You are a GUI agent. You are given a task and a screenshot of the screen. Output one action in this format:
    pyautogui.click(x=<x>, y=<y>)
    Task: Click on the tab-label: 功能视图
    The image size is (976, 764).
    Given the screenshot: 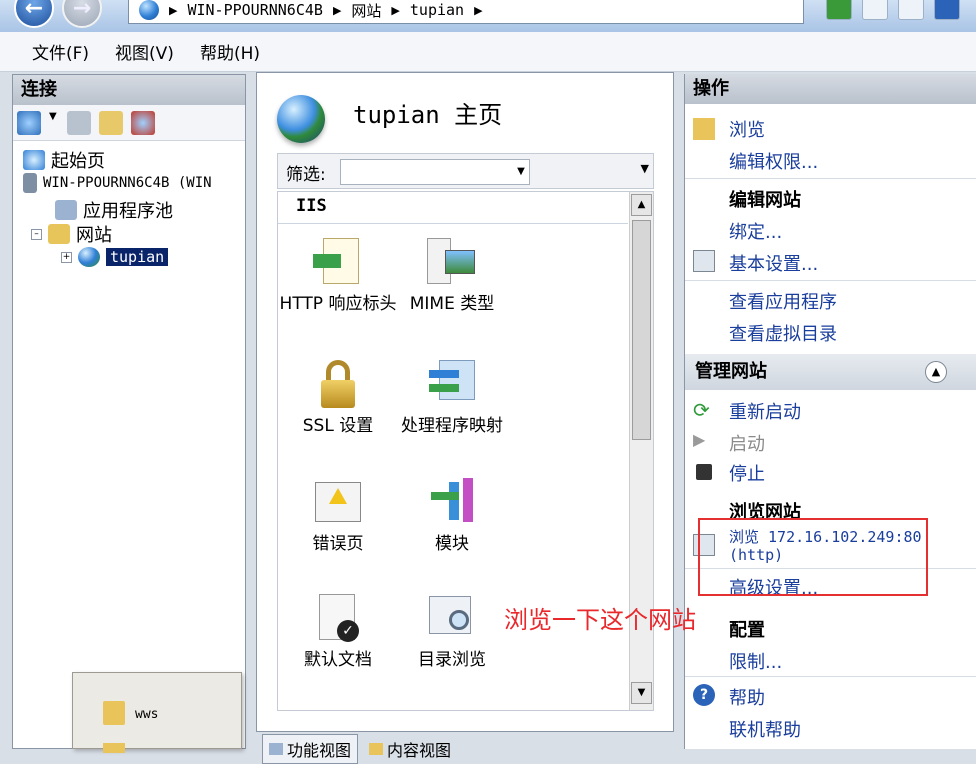 What is the action you would take?
    pyautogui.click(x=319, y=750)
    